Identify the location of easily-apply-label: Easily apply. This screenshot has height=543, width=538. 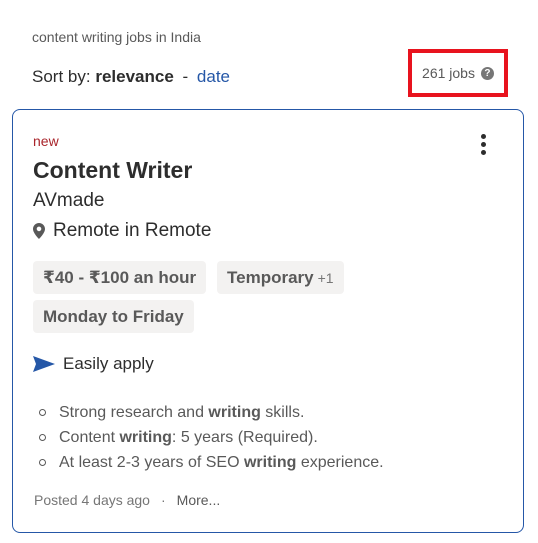
(108, 363).